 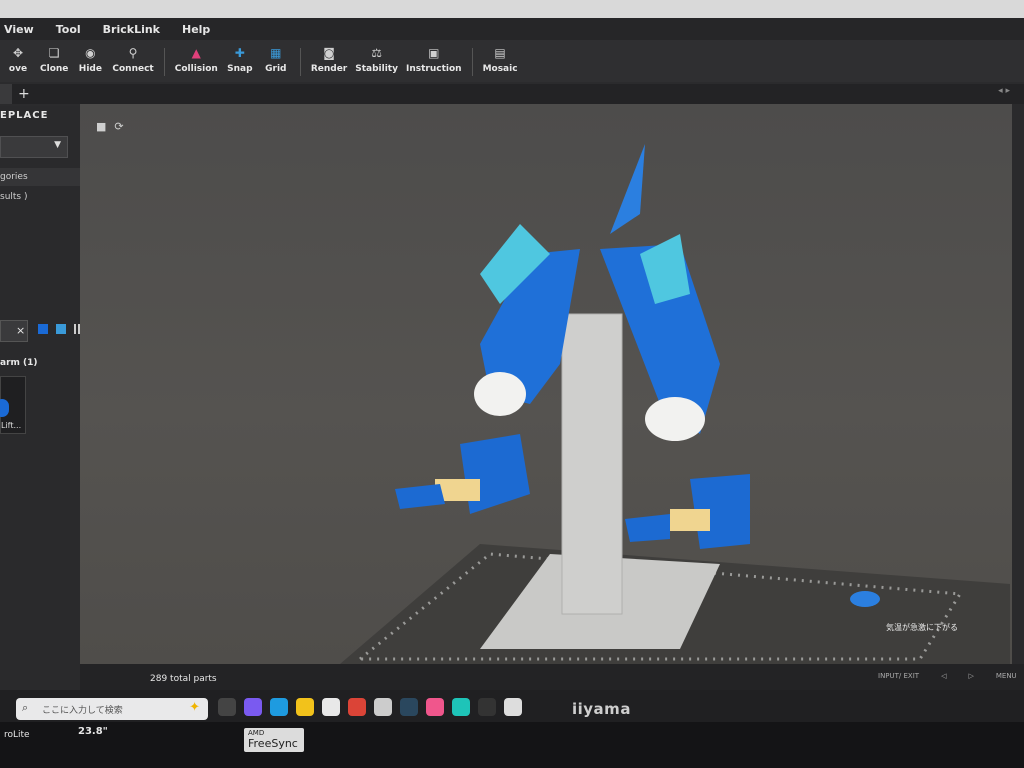 What do you see at coordinates (196, 53) in the screenshot?
I see `collision-icon: ▲` at bounding box center [196, 53].